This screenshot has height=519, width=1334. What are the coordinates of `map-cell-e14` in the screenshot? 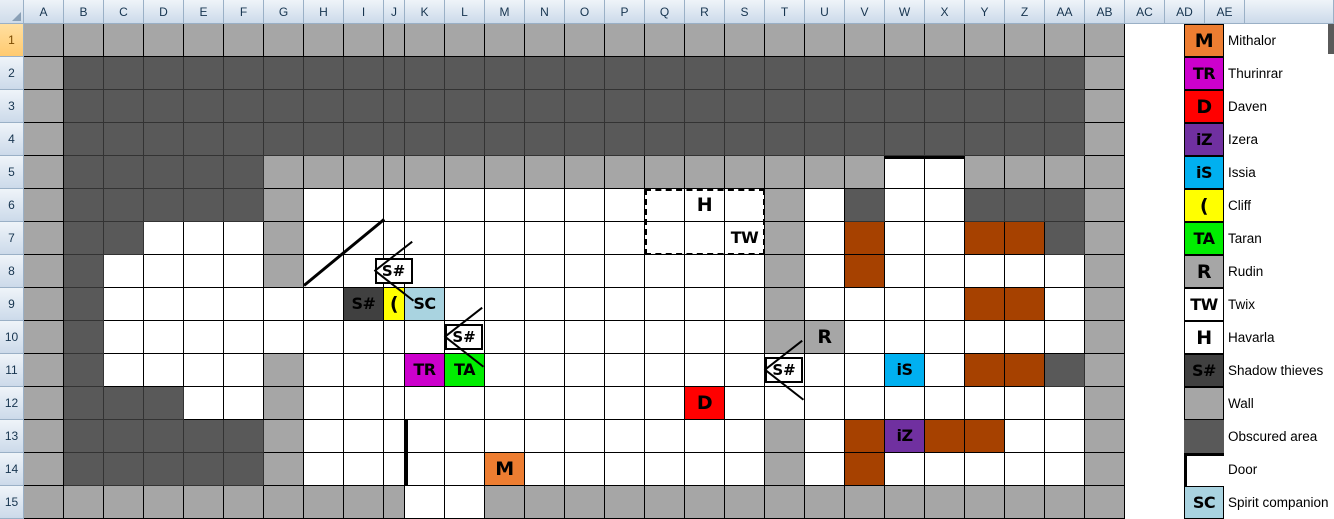 It's located at (204, 469).